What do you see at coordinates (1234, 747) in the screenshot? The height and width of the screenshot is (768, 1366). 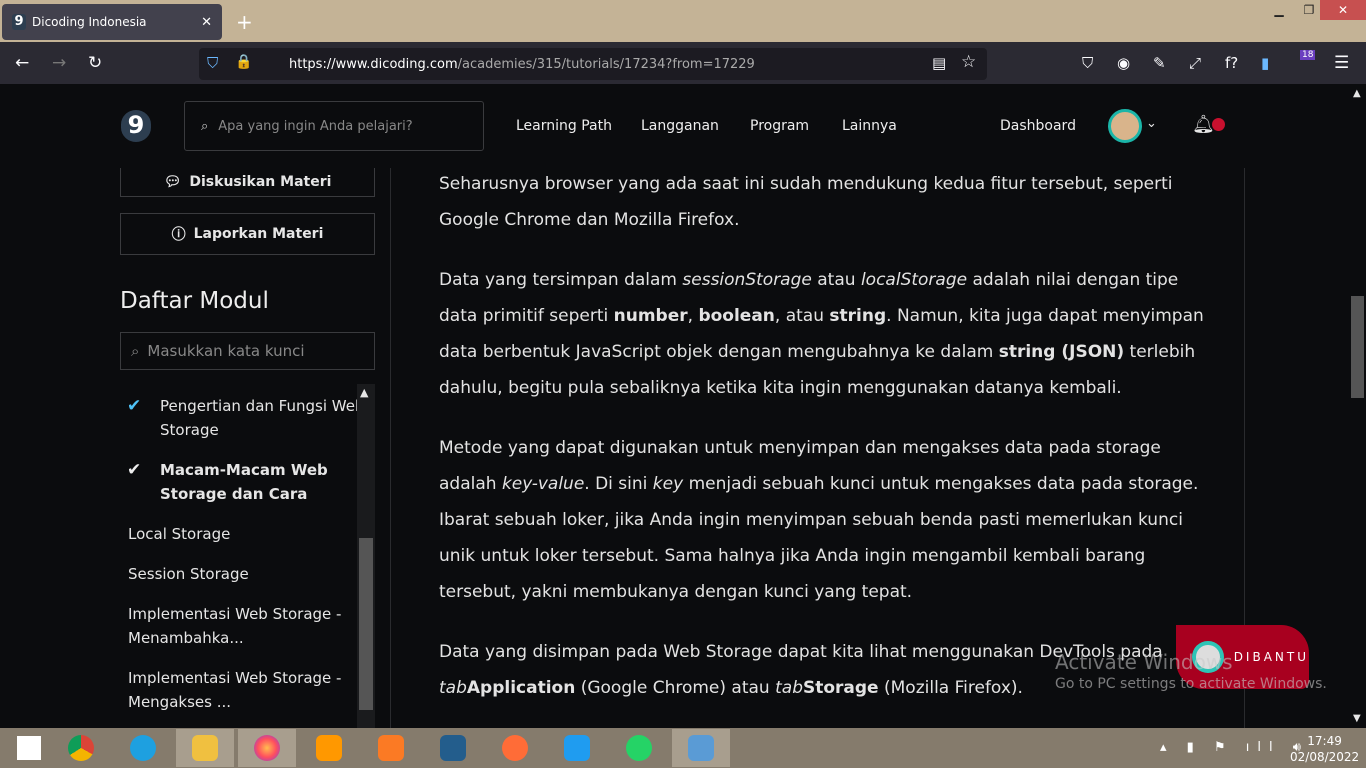 I see `system-tray-icons: ▴ ▮ ⚑ ıll 🔊︎` at bounding box center [1234, 747].